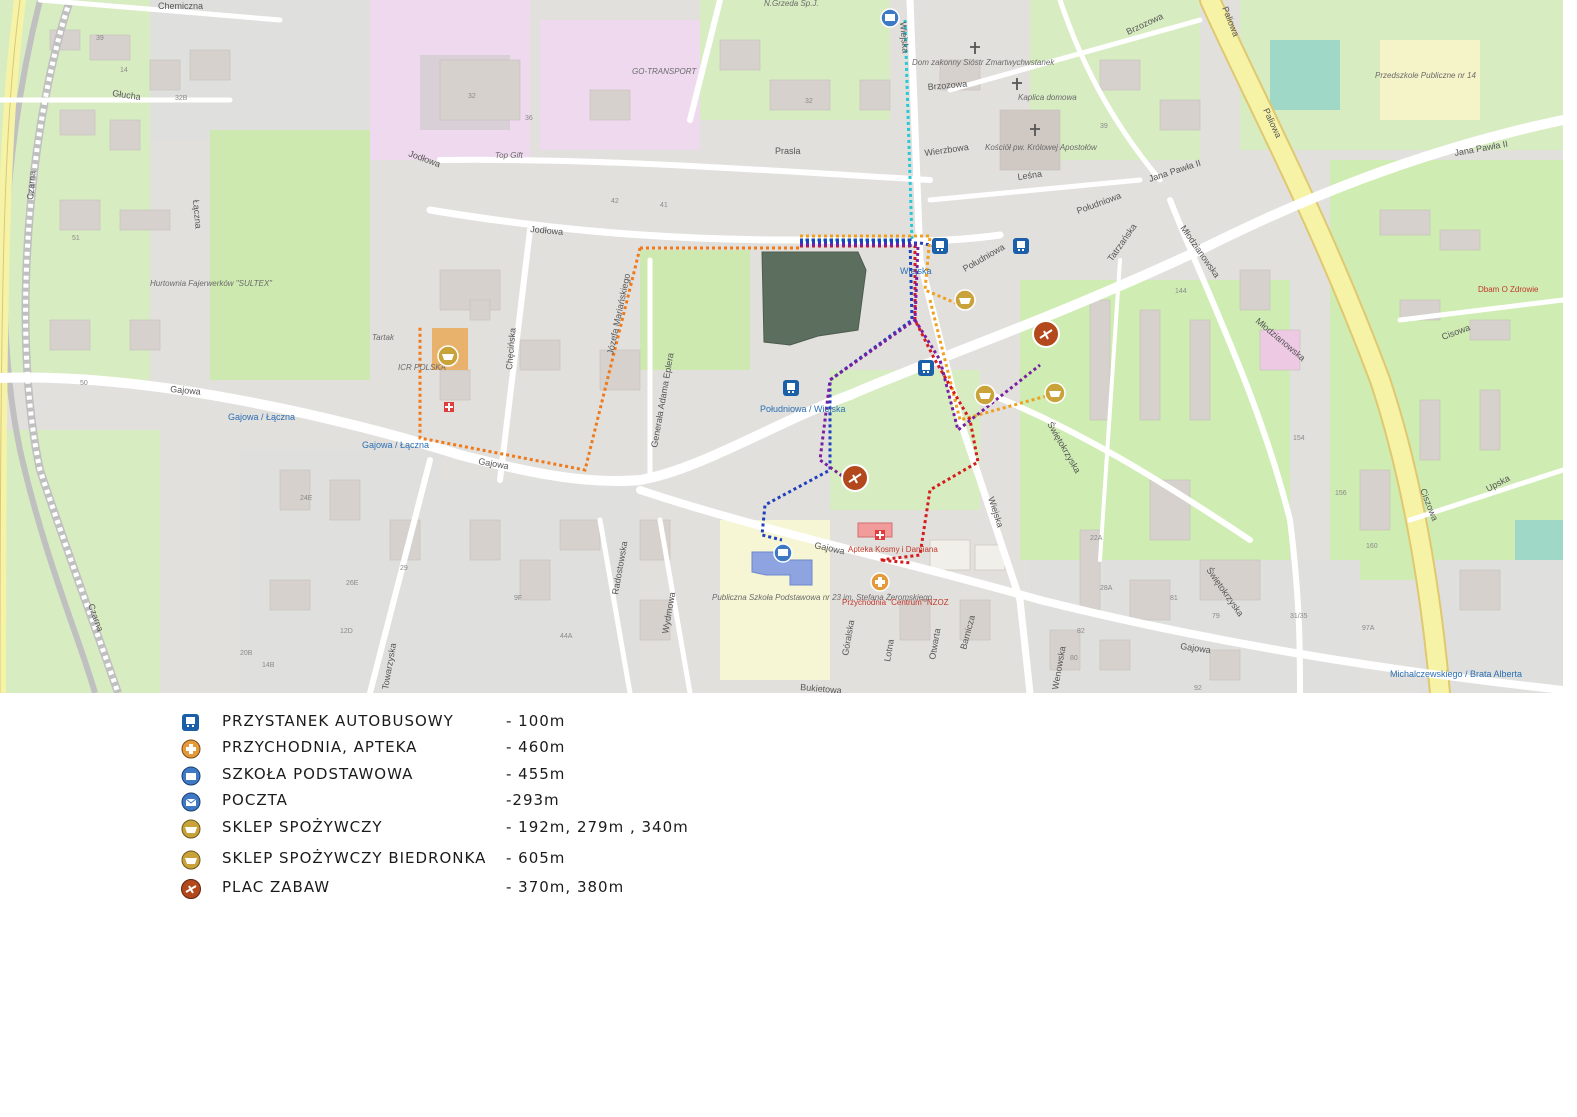 The image size is (1577, 1117). What do you see at coordinates (276, 887) in the screenshot?
I see `legend-label: PLAC ZABAW` at bounding box center [276, 887].